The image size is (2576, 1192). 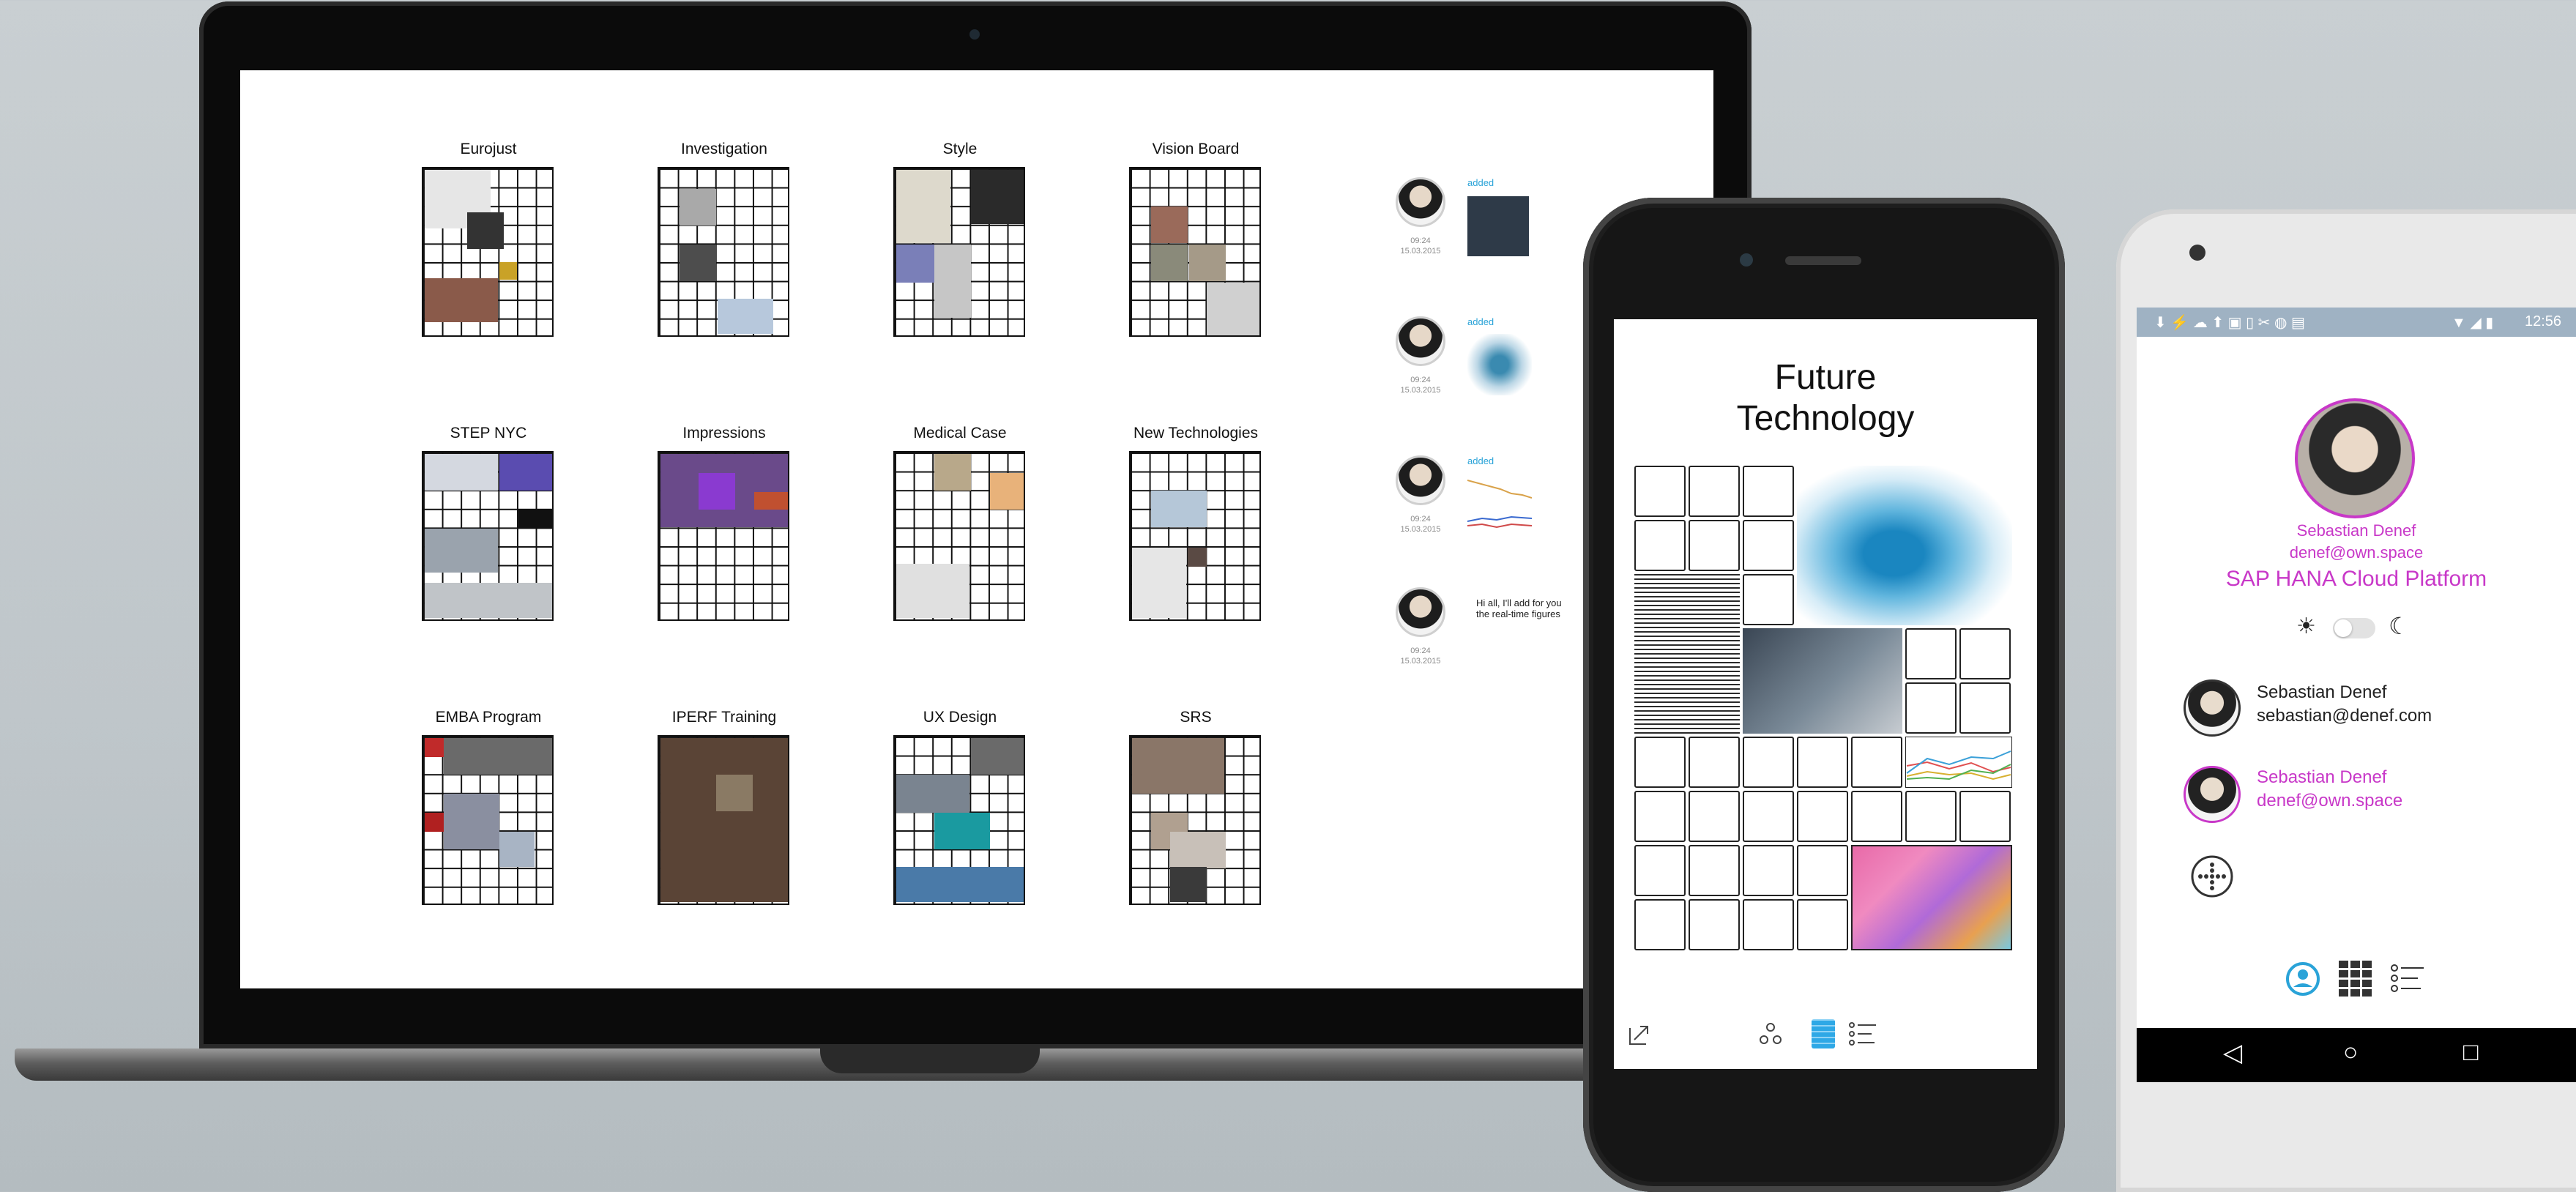 What do you see at coordinates (2473, 323) in the screenshot?
I see `wifi-battery-icons: ▼ ◢ ▮` at bounding box center [2473, 323].